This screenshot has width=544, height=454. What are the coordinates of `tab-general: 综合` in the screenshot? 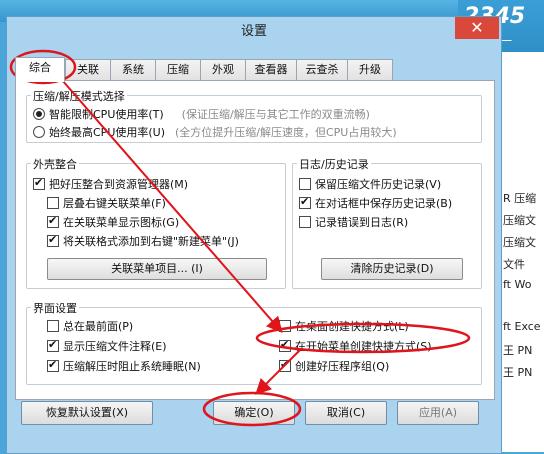 It's located at (40, 69).